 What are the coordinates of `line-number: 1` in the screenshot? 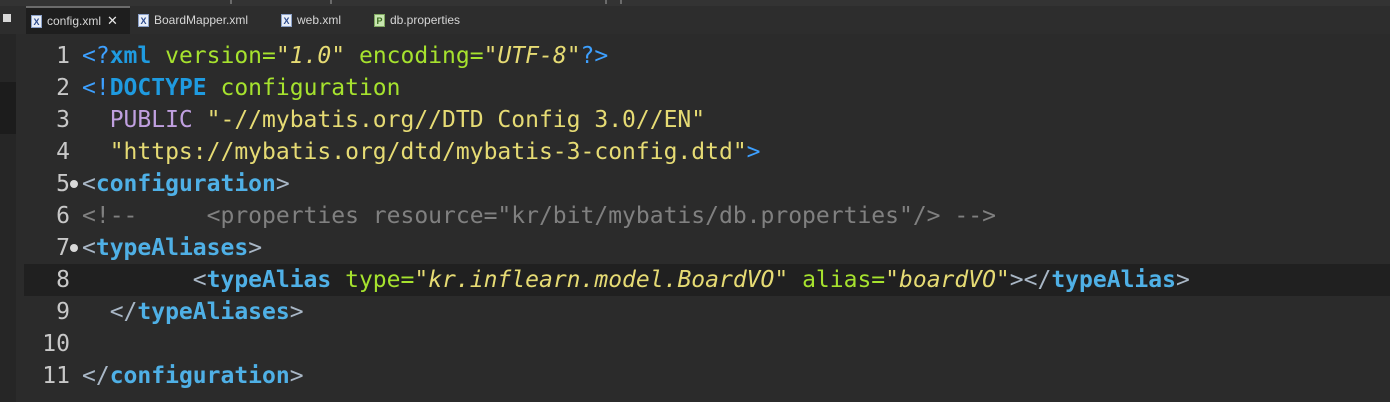 It's located at (63, 56).